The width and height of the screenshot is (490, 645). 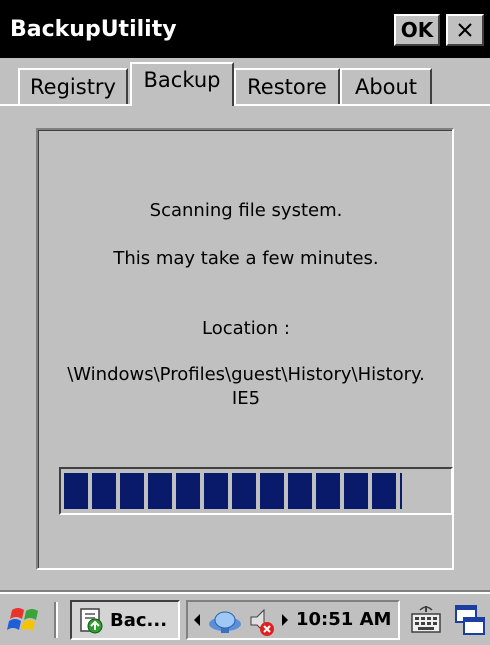 I want to click on progress-bar, so click(x=256, y=491).